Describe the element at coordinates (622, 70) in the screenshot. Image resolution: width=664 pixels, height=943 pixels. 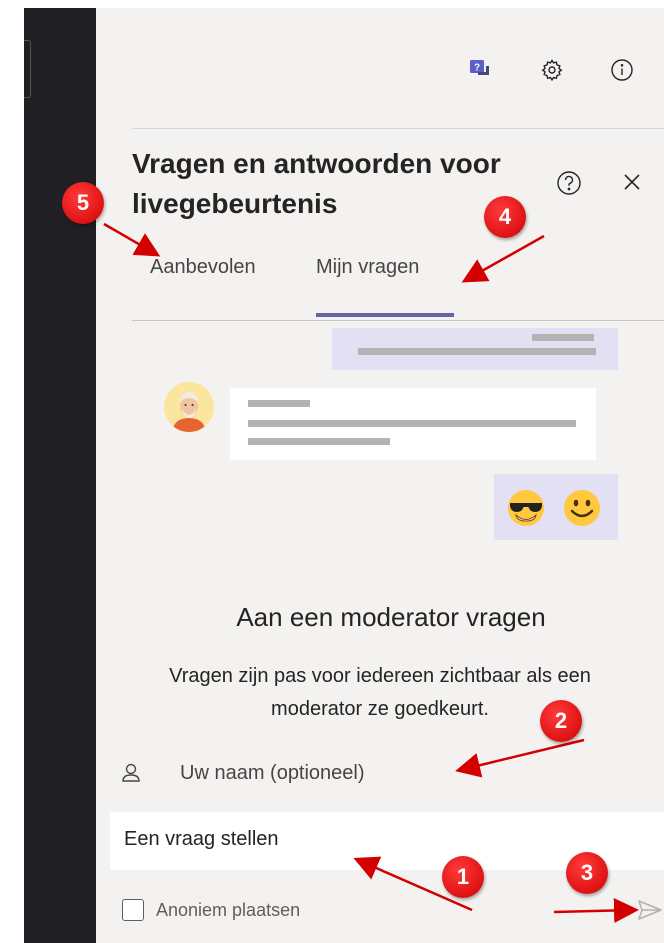
I see `info-icon` at that location.